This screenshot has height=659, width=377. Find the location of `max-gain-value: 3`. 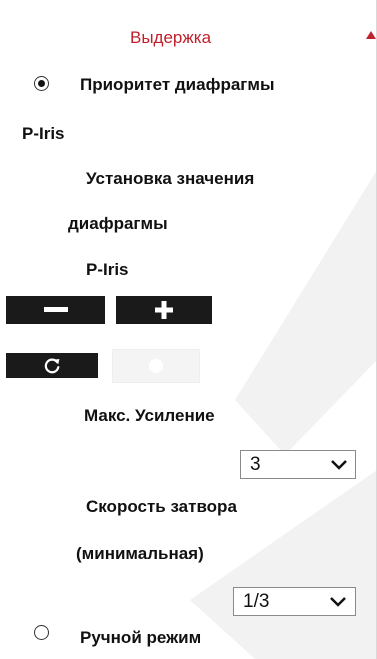

max-gain-value: 3 is located at coordinates (255, 464).